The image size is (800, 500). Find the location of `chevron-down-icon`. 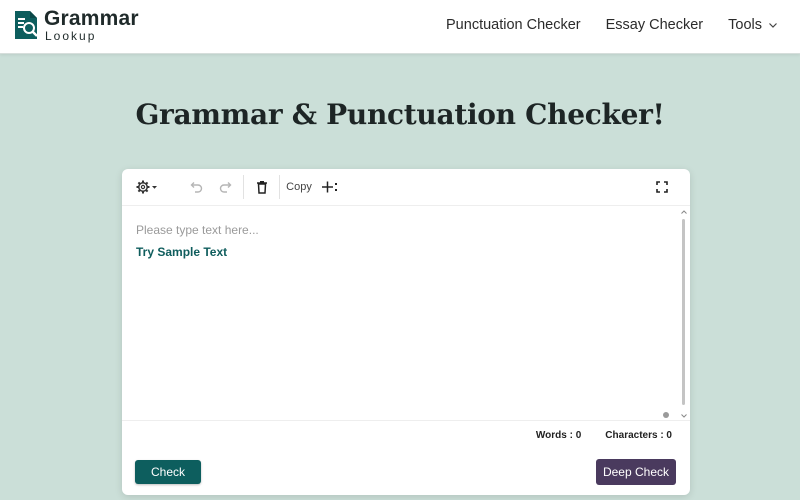

chevron-down-icon is located at coordinates (773, 25).